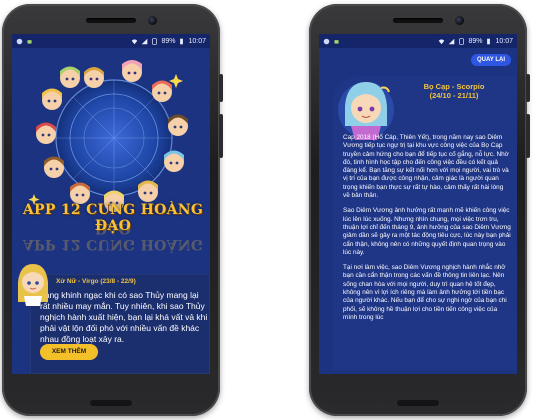 This screenshot has height=420, width=533. What do you see at coordinates (366, 111) in the screenshot?
I see `scorpio-avatar` at bounding box center [366, 111].